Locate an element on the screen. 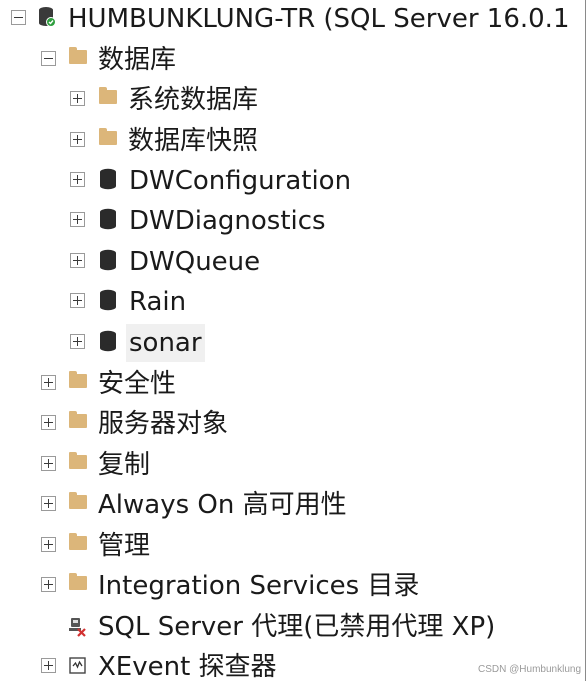 The width and height of the screenshot is (586, 686). node-label: Rain is located at coordinates (158, 302).